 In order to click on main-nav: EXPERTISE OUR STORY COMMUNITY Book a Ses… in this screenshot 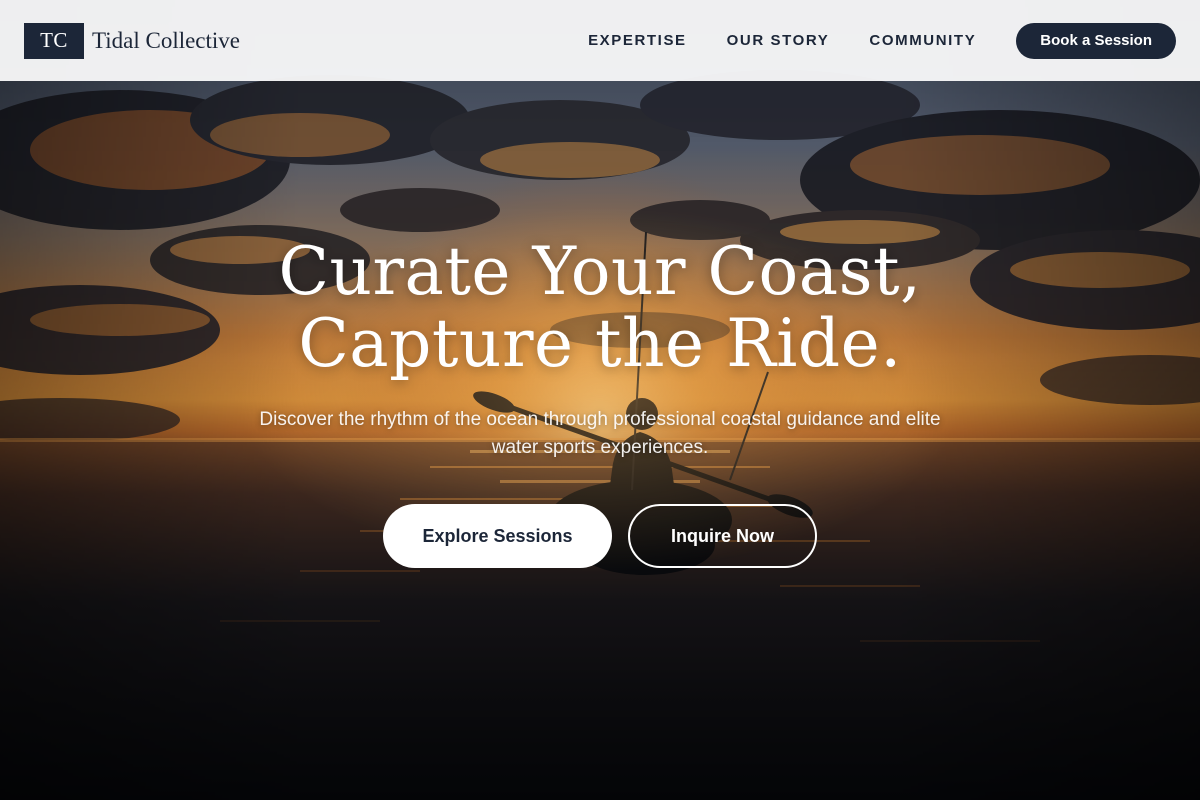, I will do `click(882, 40)`.